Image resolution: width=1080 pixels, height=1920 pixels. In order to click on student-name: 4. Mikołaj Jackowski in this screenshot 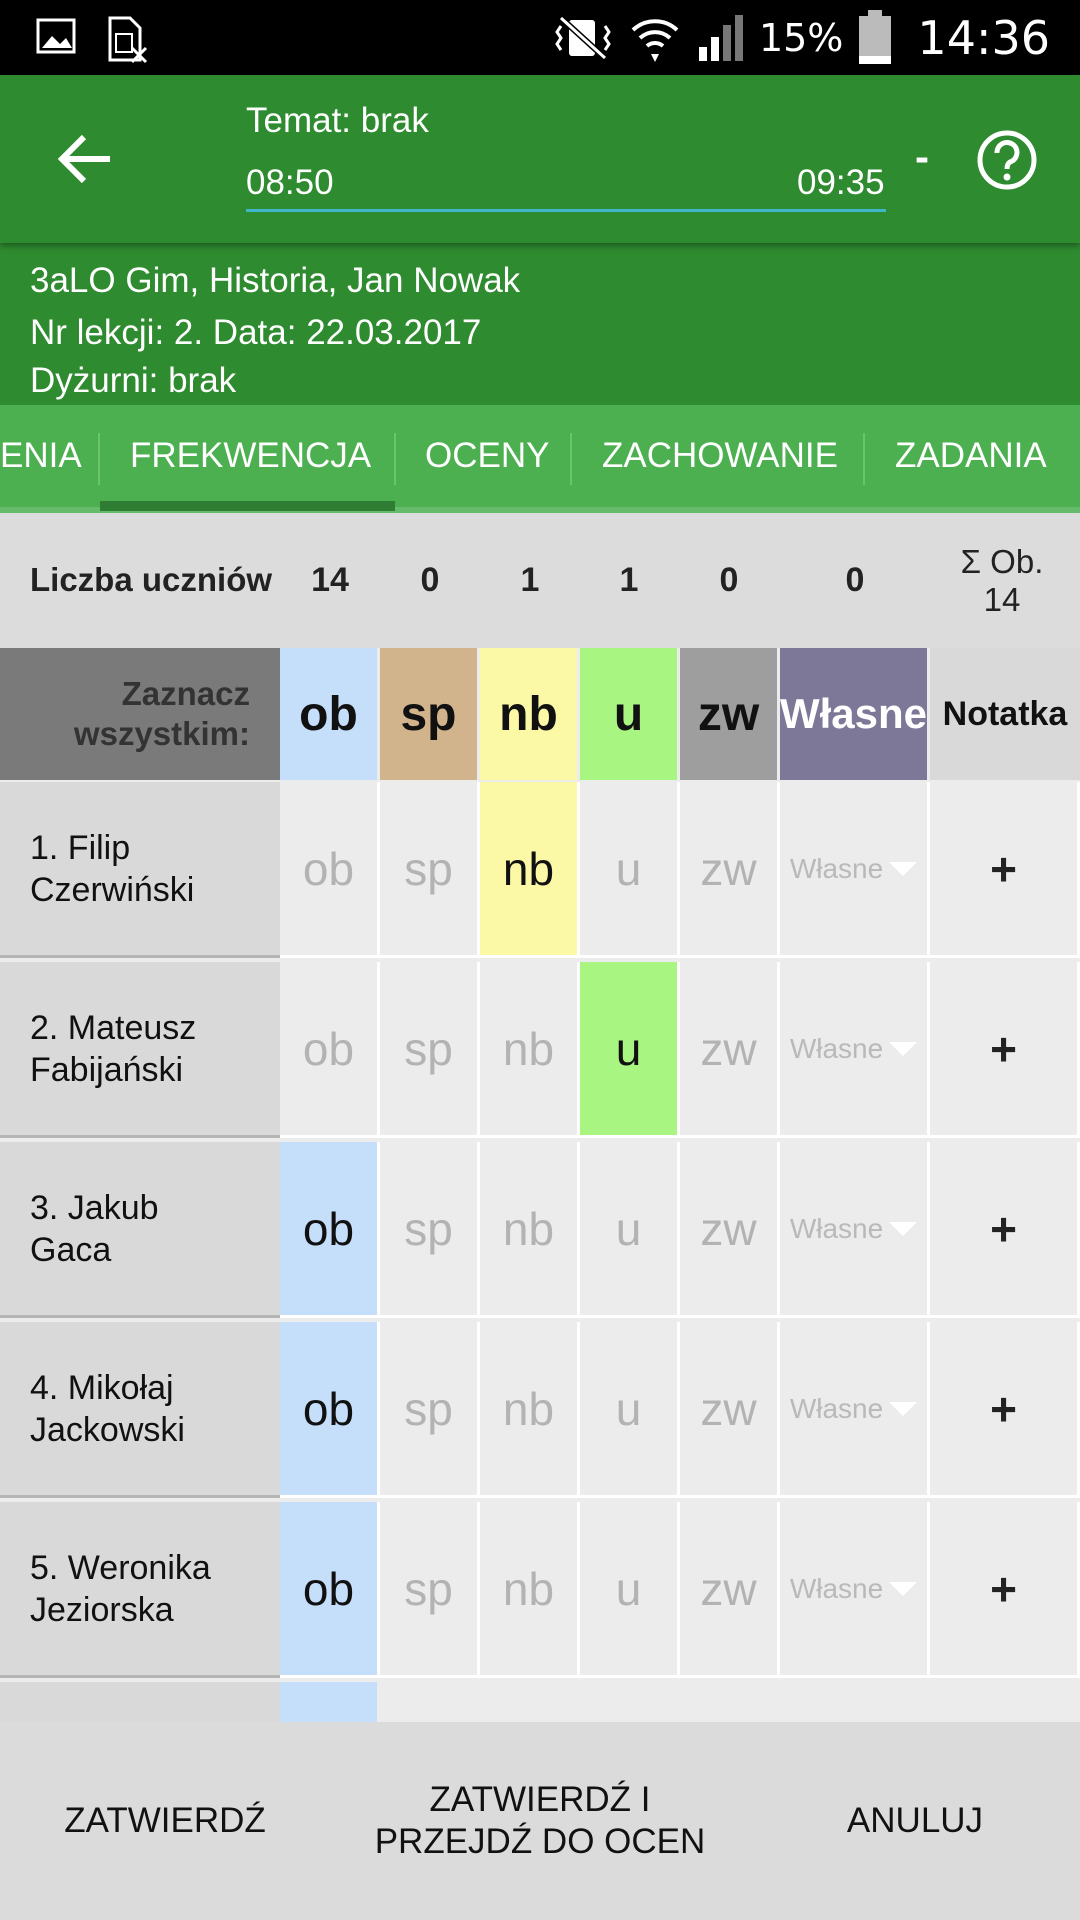, I will do `click(140, 1410)`.